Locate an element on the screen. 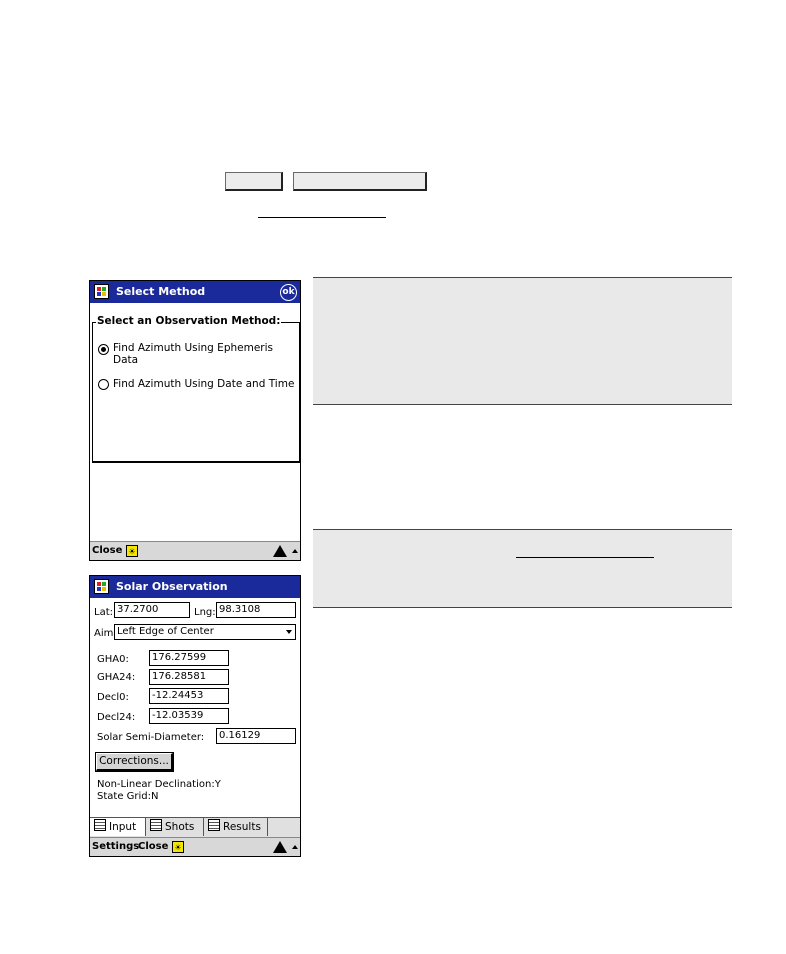  window-title: Solar Observation is located at coordinates (172, 586).